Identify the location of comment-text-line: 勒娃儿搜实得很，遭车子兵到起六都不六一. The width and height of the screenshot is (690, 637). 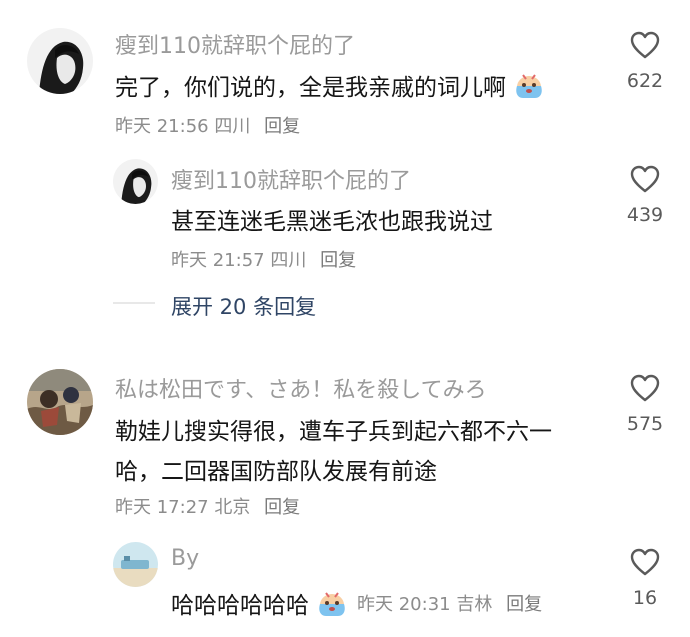
(333, 432).